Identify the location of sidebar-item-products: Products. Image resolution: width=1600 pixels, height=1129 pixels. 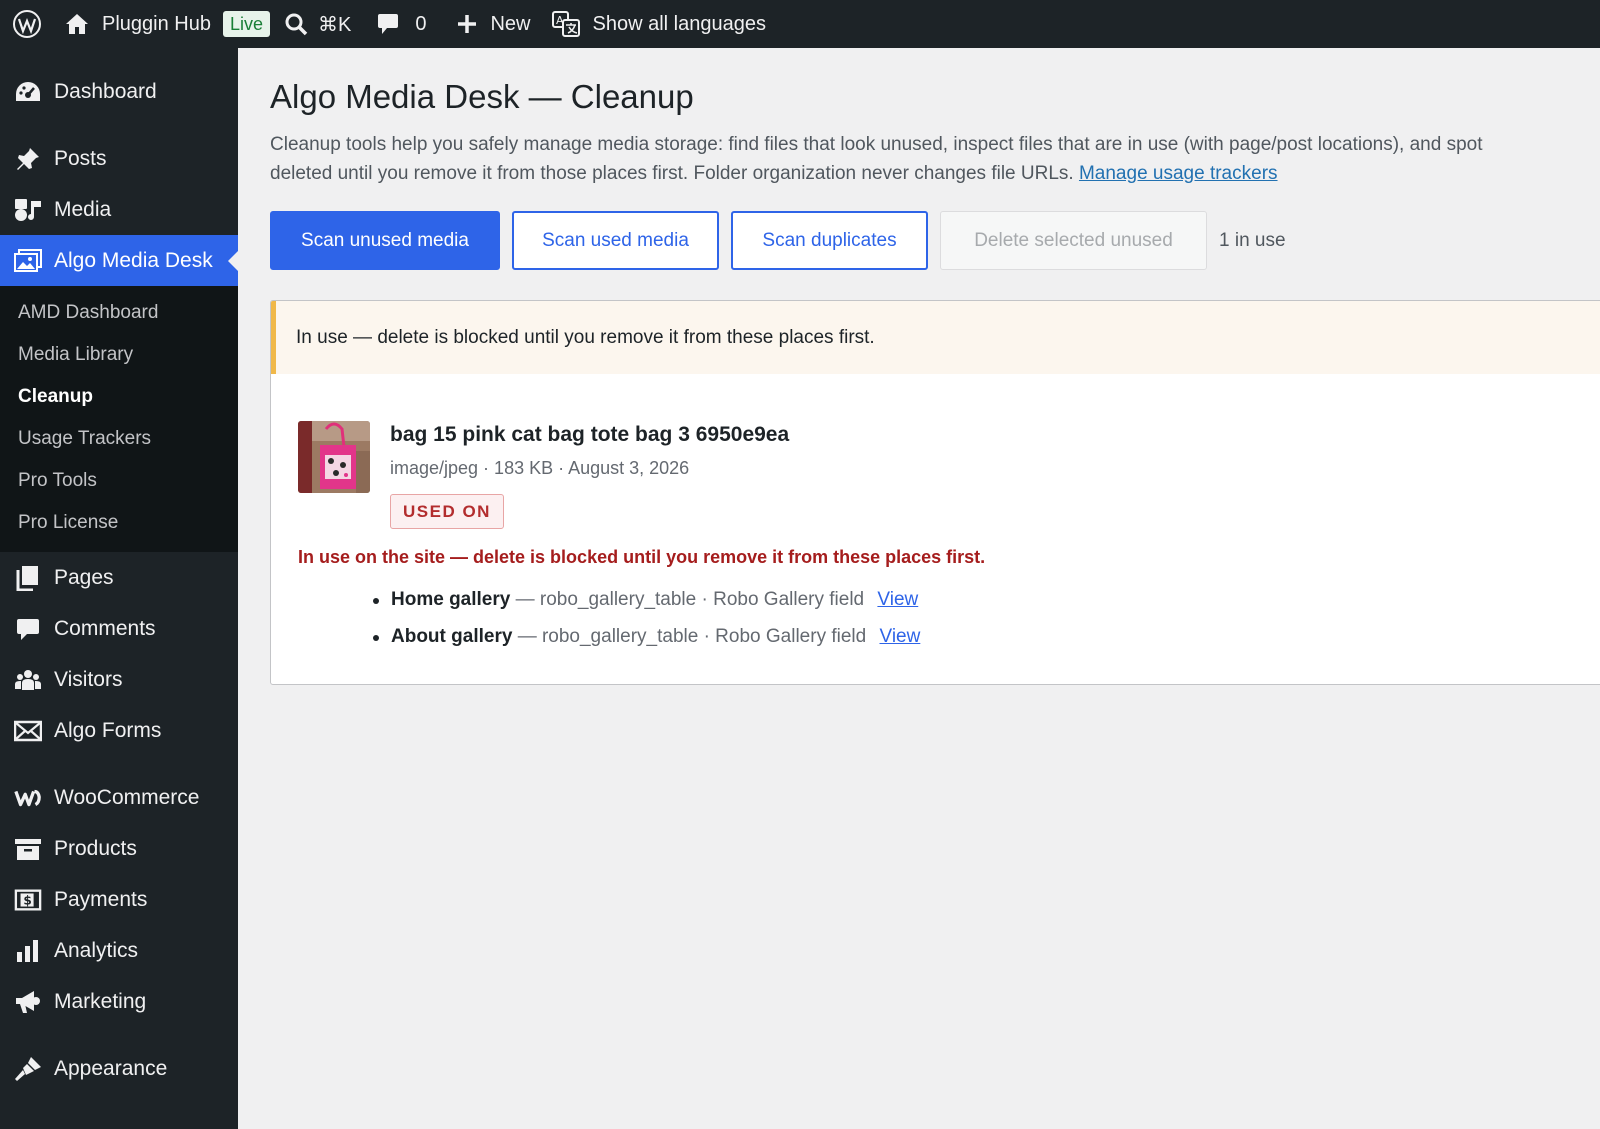
(119, 848).